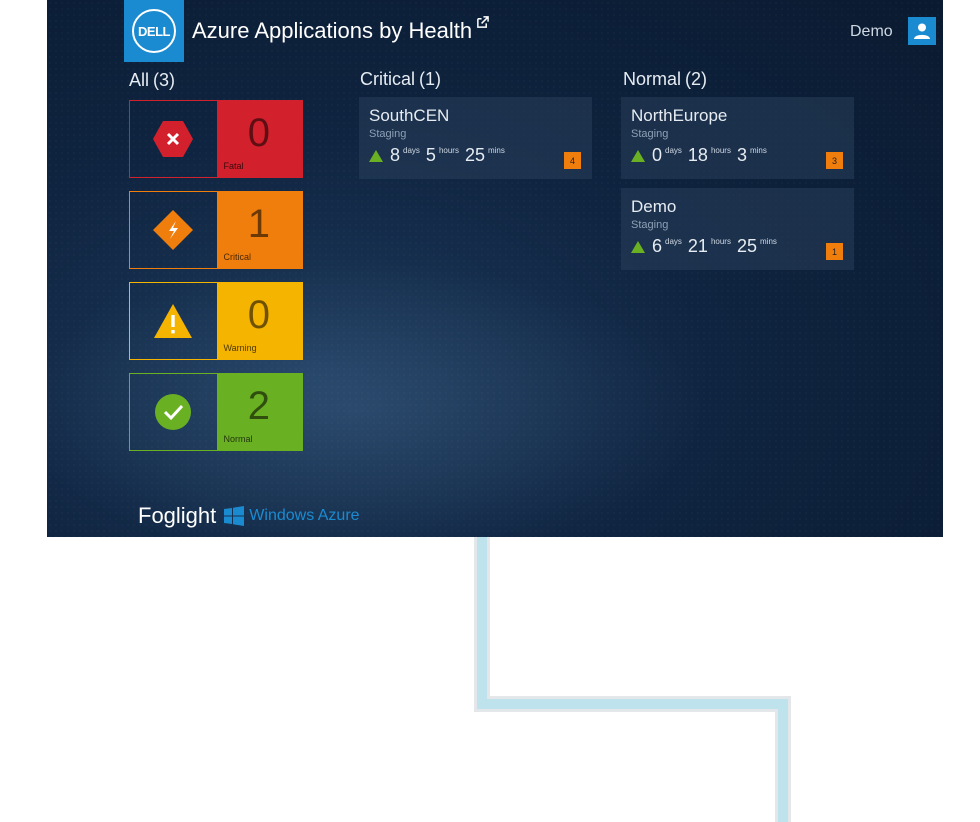 Image resolution: width=980 pixels, height=822 pixels. What do you see at coordinates (696, 79) in the screenshot?
I see `normal-heading-count: (2)` at bounding box center [696, 79].